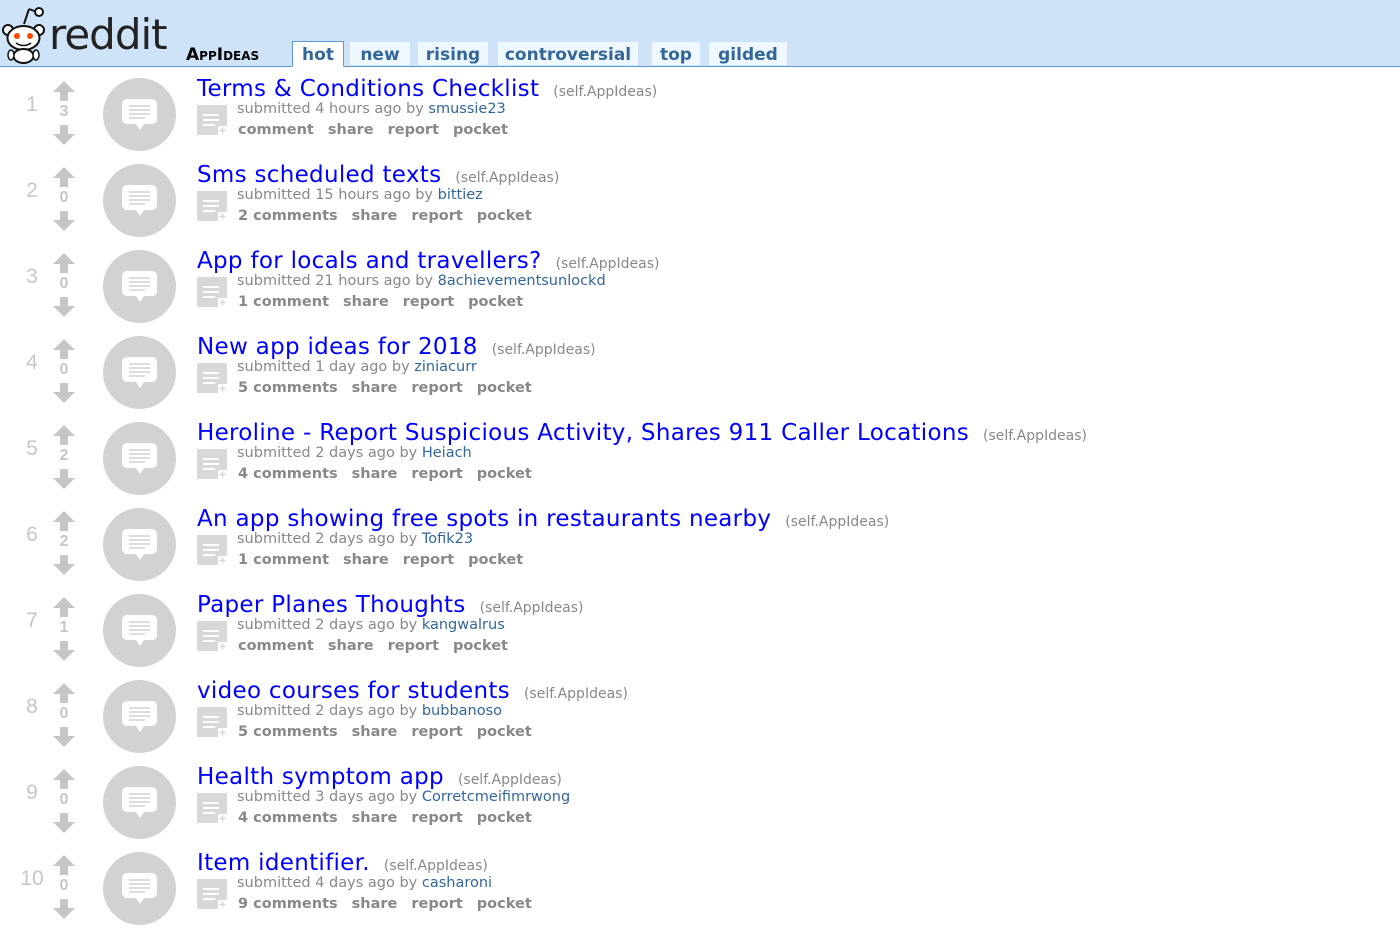 The image size is (1400, 940). What do you see at coordinates (568, 53) in the screenshot?
I see `tab-controversial: controversial` at bounding box center [568, 53].